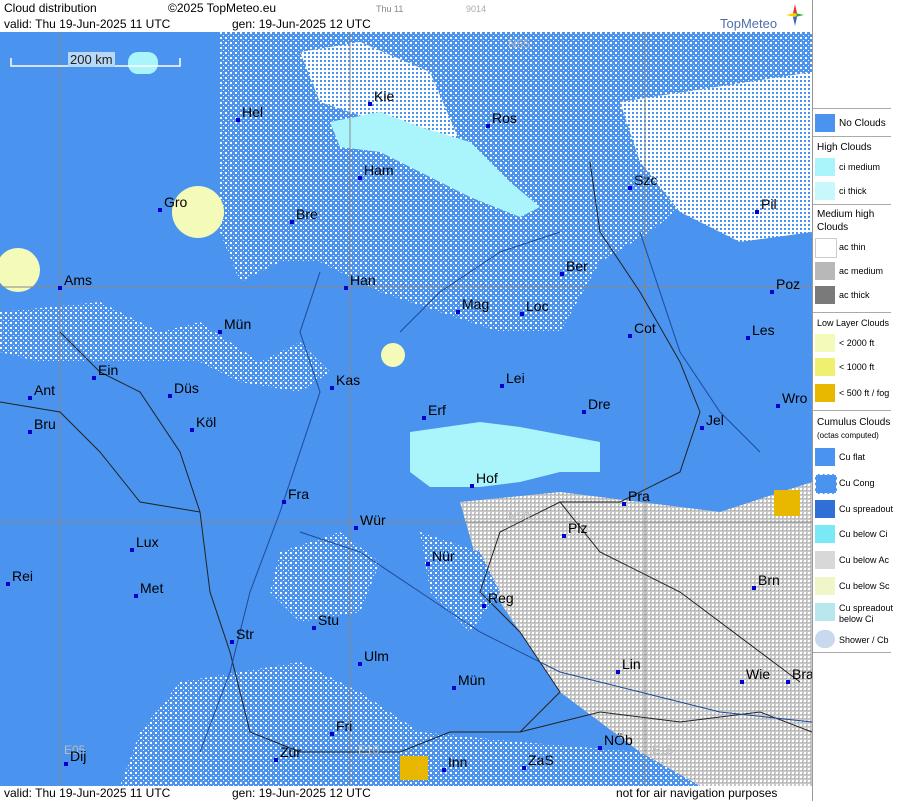 This screenshot has height=801, width=904. What do you see at coordinates (825, 393) in the screenshot?
I see `lt500-swatch` at bounding box center [825, 393].